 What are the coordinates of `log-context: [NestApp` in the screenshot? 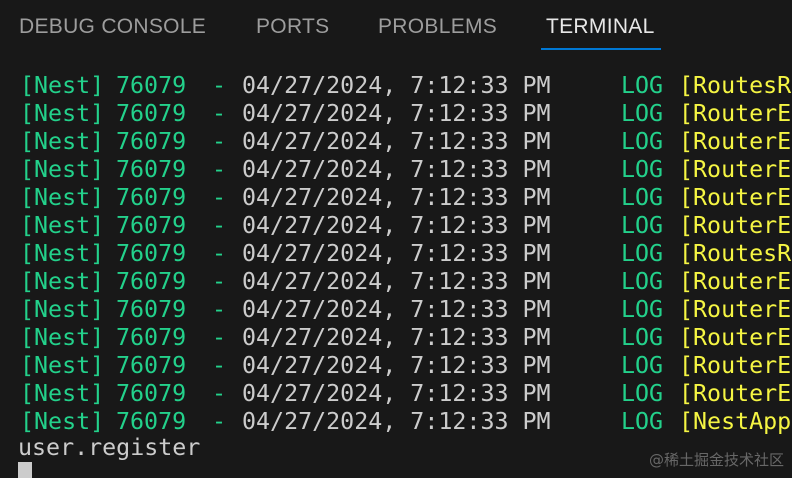 It's located at (735, 421).